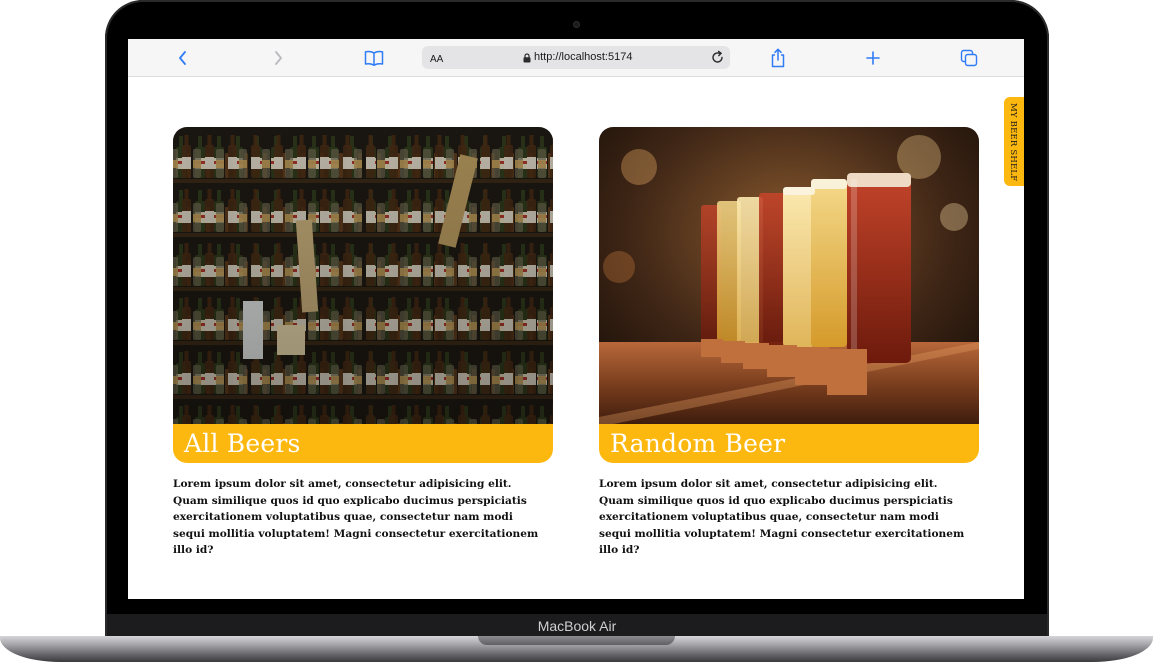 The image size is (1153, 662). Describe the element at coordinates (583, 57) in the screenshot. I see `url-text: http://localhost:5174` at that location.